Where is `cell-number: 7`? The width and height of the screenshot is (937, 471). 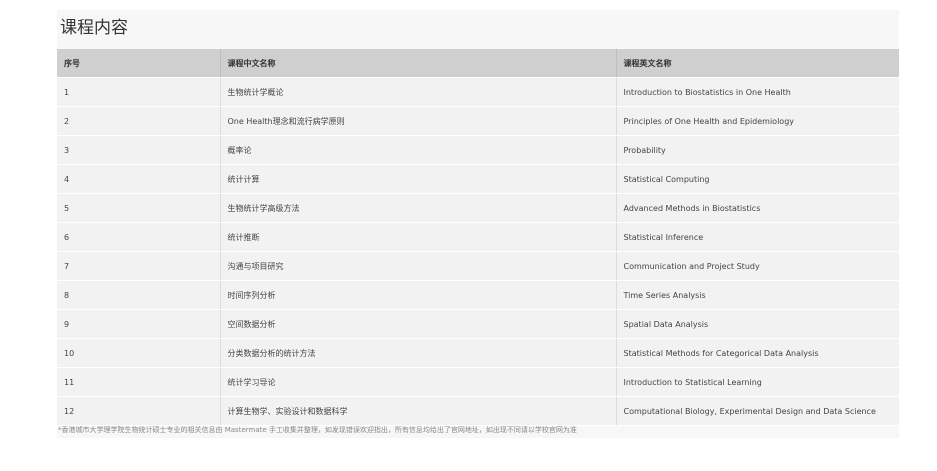 cell-number: 7 is located at coordinates (138, 266).